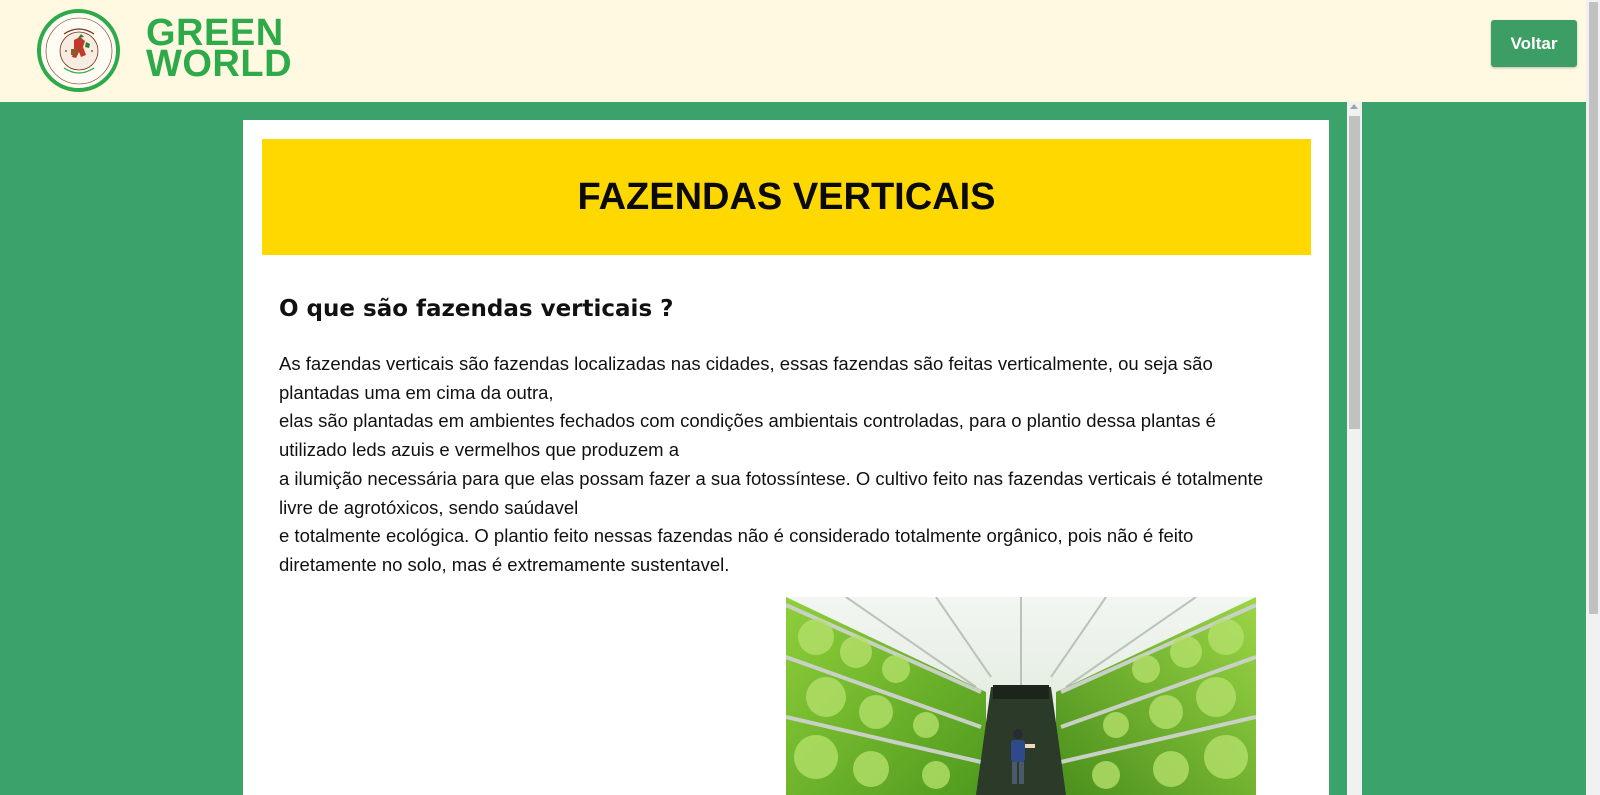 This screenshot has height=795, width=1600. I want to click on page-title: FAZENDAS VERTICAIS, so click(786, 196).